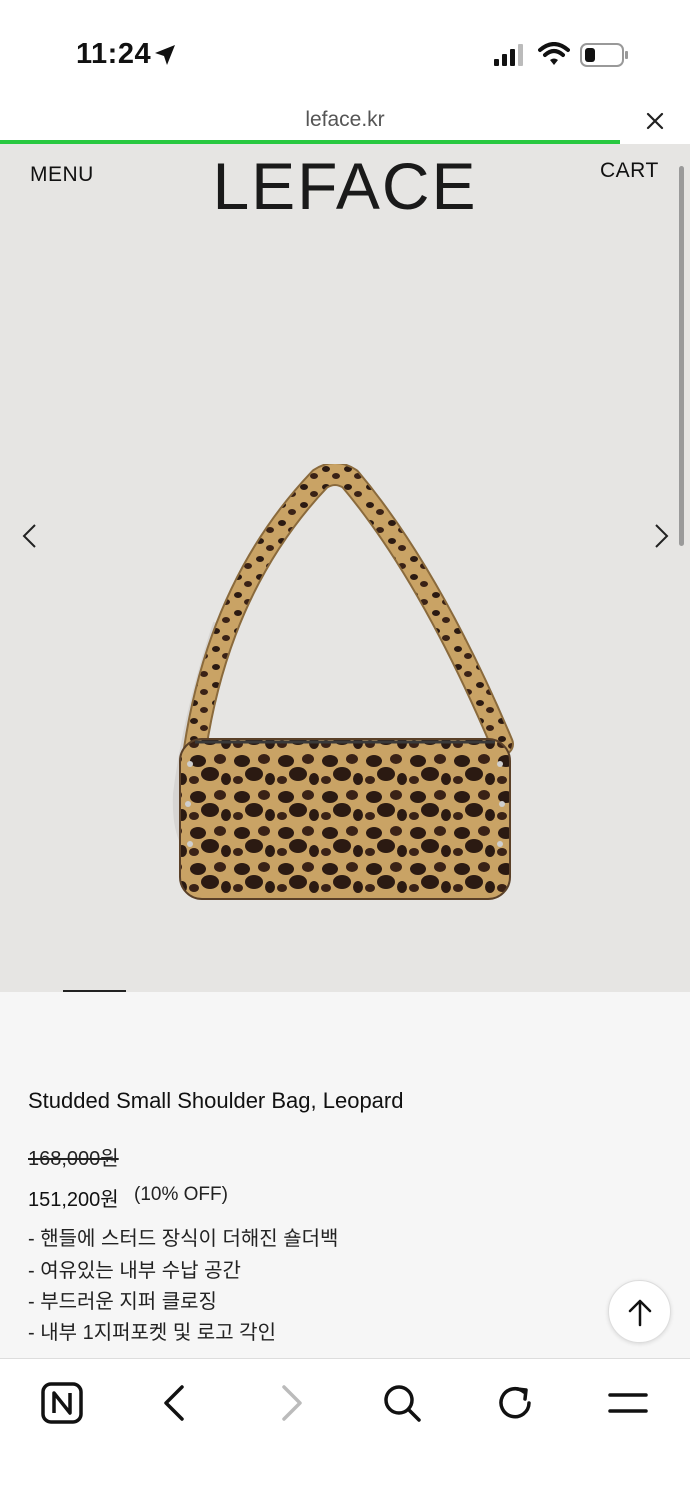 This screenshot has width=690, height=1500. What do you see at coordinates (554, 53) in the screenshot?
I see `wifi-icon` at bounding box center [554, 53].